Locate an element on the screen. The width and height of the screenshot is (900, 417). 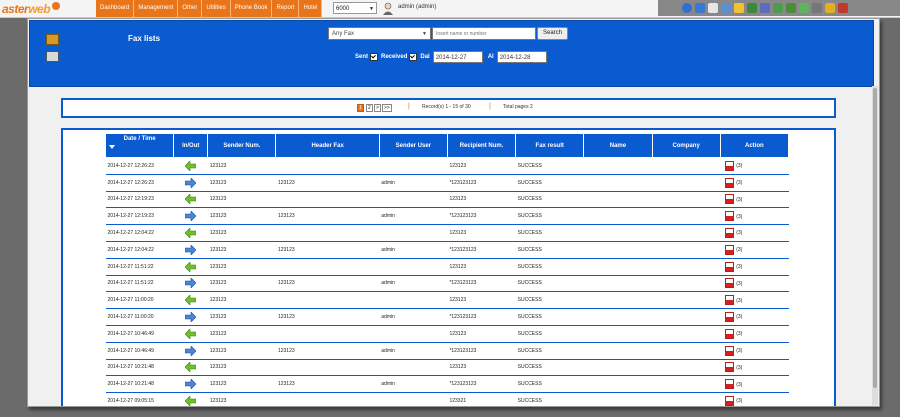
received-checkbox is located at coordinates (413, 57).